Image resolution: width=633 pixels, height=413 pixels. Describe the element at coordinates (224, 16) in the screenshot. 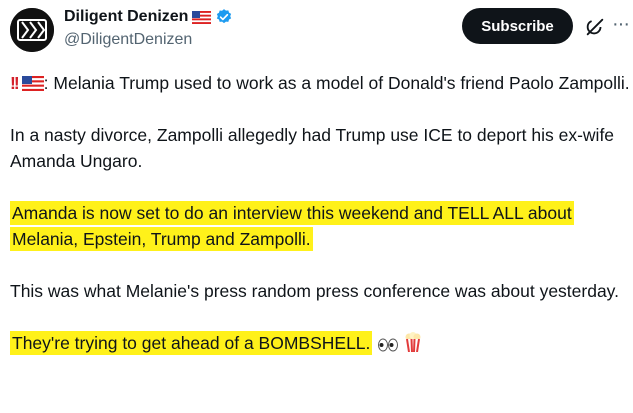

I see `verified-badge-icon` at that location.